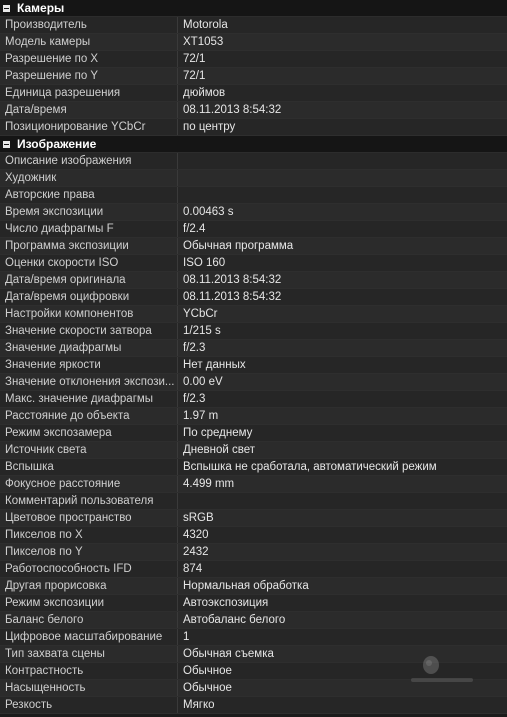 The image size is (507, 717). What do you see at coordinates (253, 93) in the screenshot?
I see `property-row: Единица разрешения дюймов` at bounding box center [253, 93].